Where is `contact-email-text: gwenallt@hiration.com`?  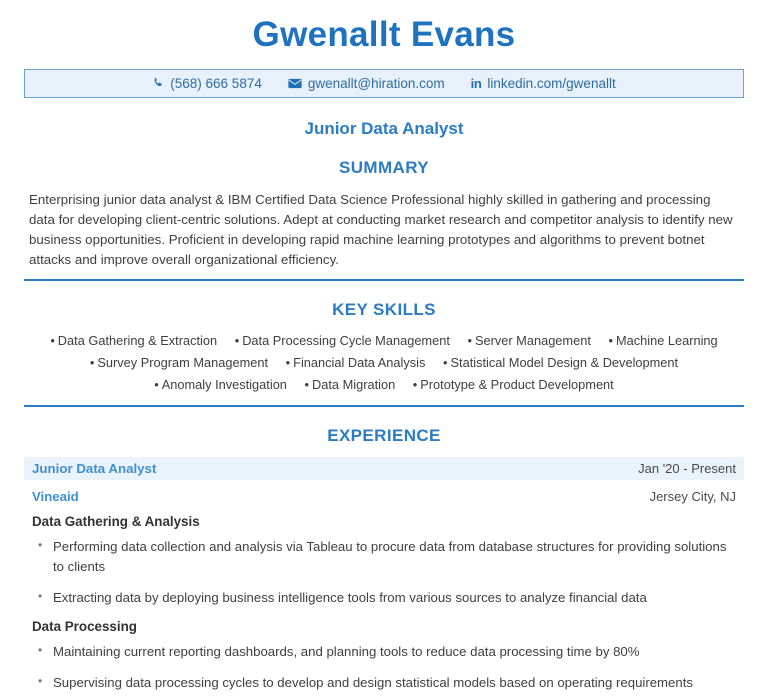 contact-email-text: gwenallt@hiration.com is located at coordinates (376, 83).